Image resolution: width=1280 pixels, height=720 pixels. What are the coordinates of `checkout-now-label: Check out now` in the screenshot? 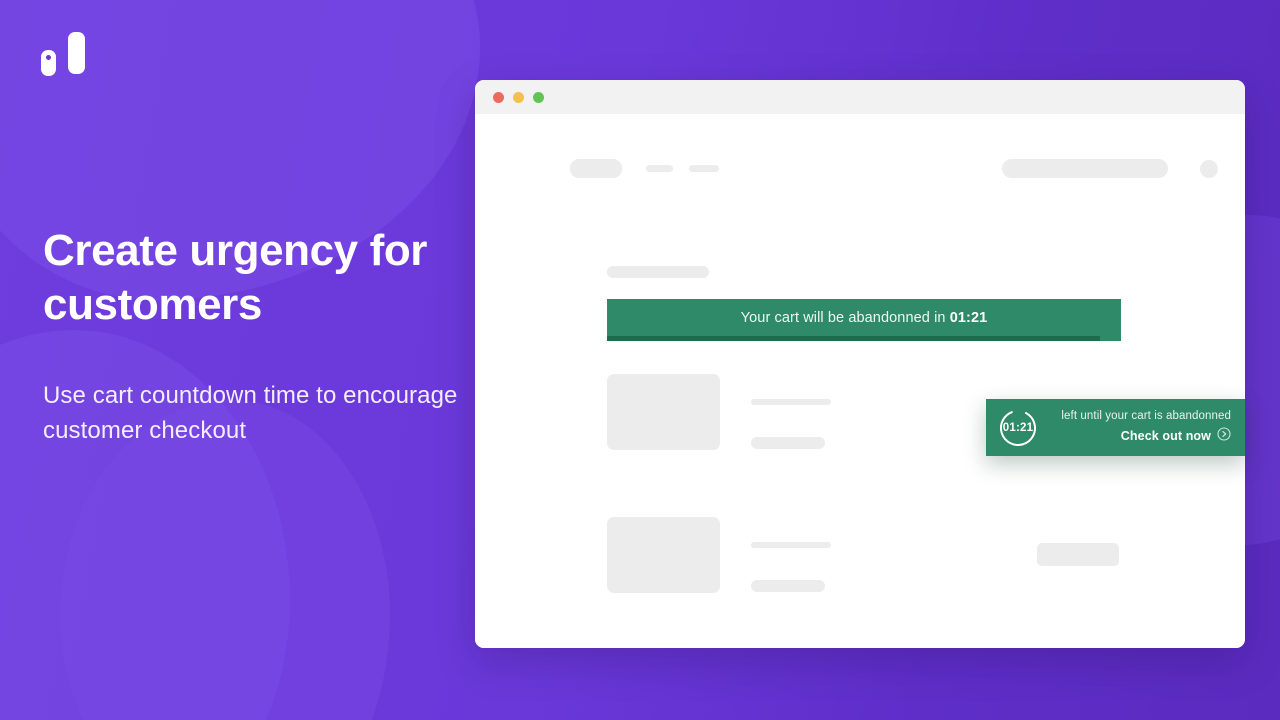 It's located at (1165, 436).